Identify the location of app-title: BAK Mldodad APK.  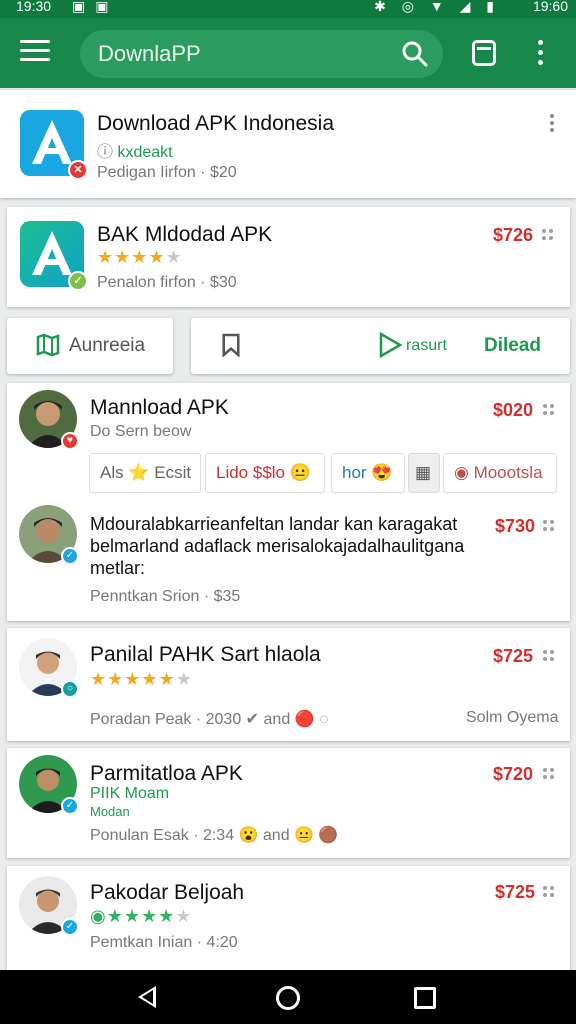
(185, 234).